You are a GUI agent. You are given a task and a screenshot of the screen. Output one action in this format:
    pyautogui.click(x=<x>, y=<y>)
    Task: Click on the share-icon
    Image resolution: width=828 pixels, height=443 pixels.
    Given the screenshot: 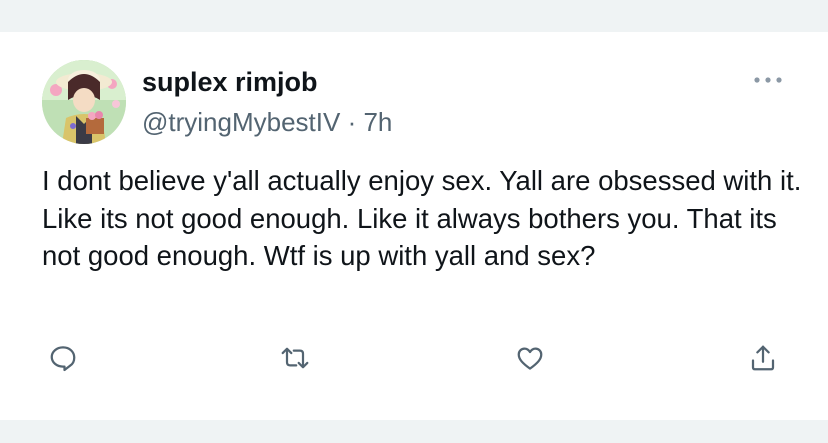 What is the action you would take?
    pyautogui.click(x=763, y=358)
    